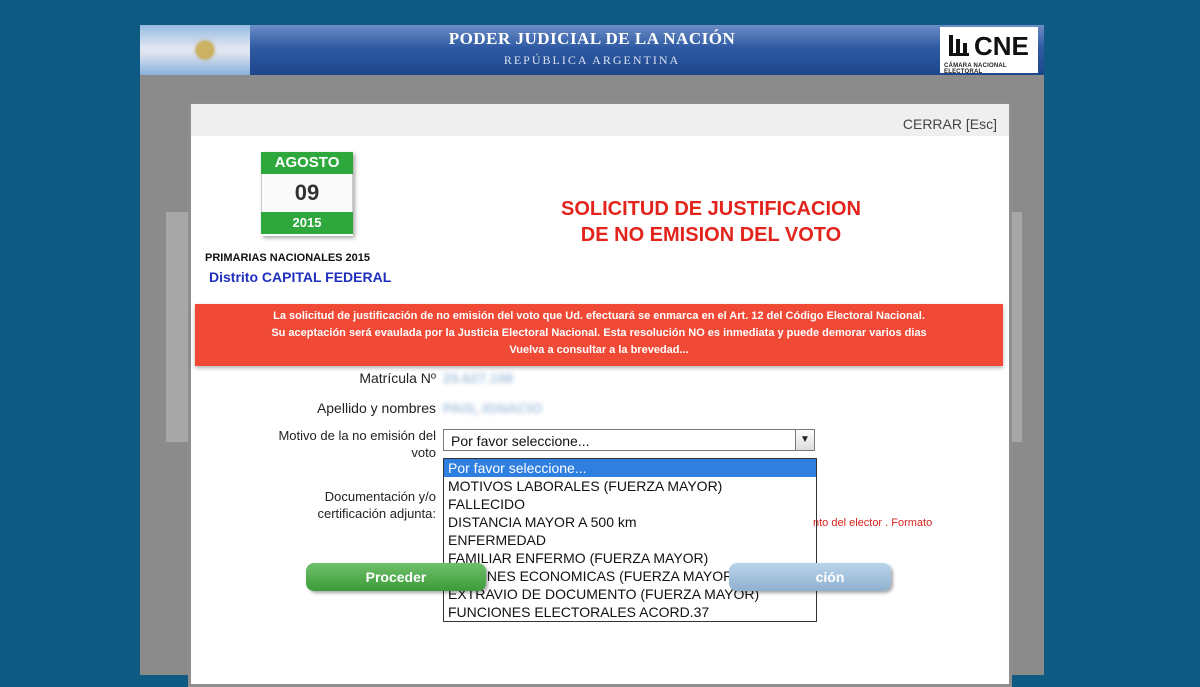 This screenshot has height=687, width=1200. Describe the element at coordinates (830, 577) in the screenshot. I see `cancel-button-label: ción` at that location.